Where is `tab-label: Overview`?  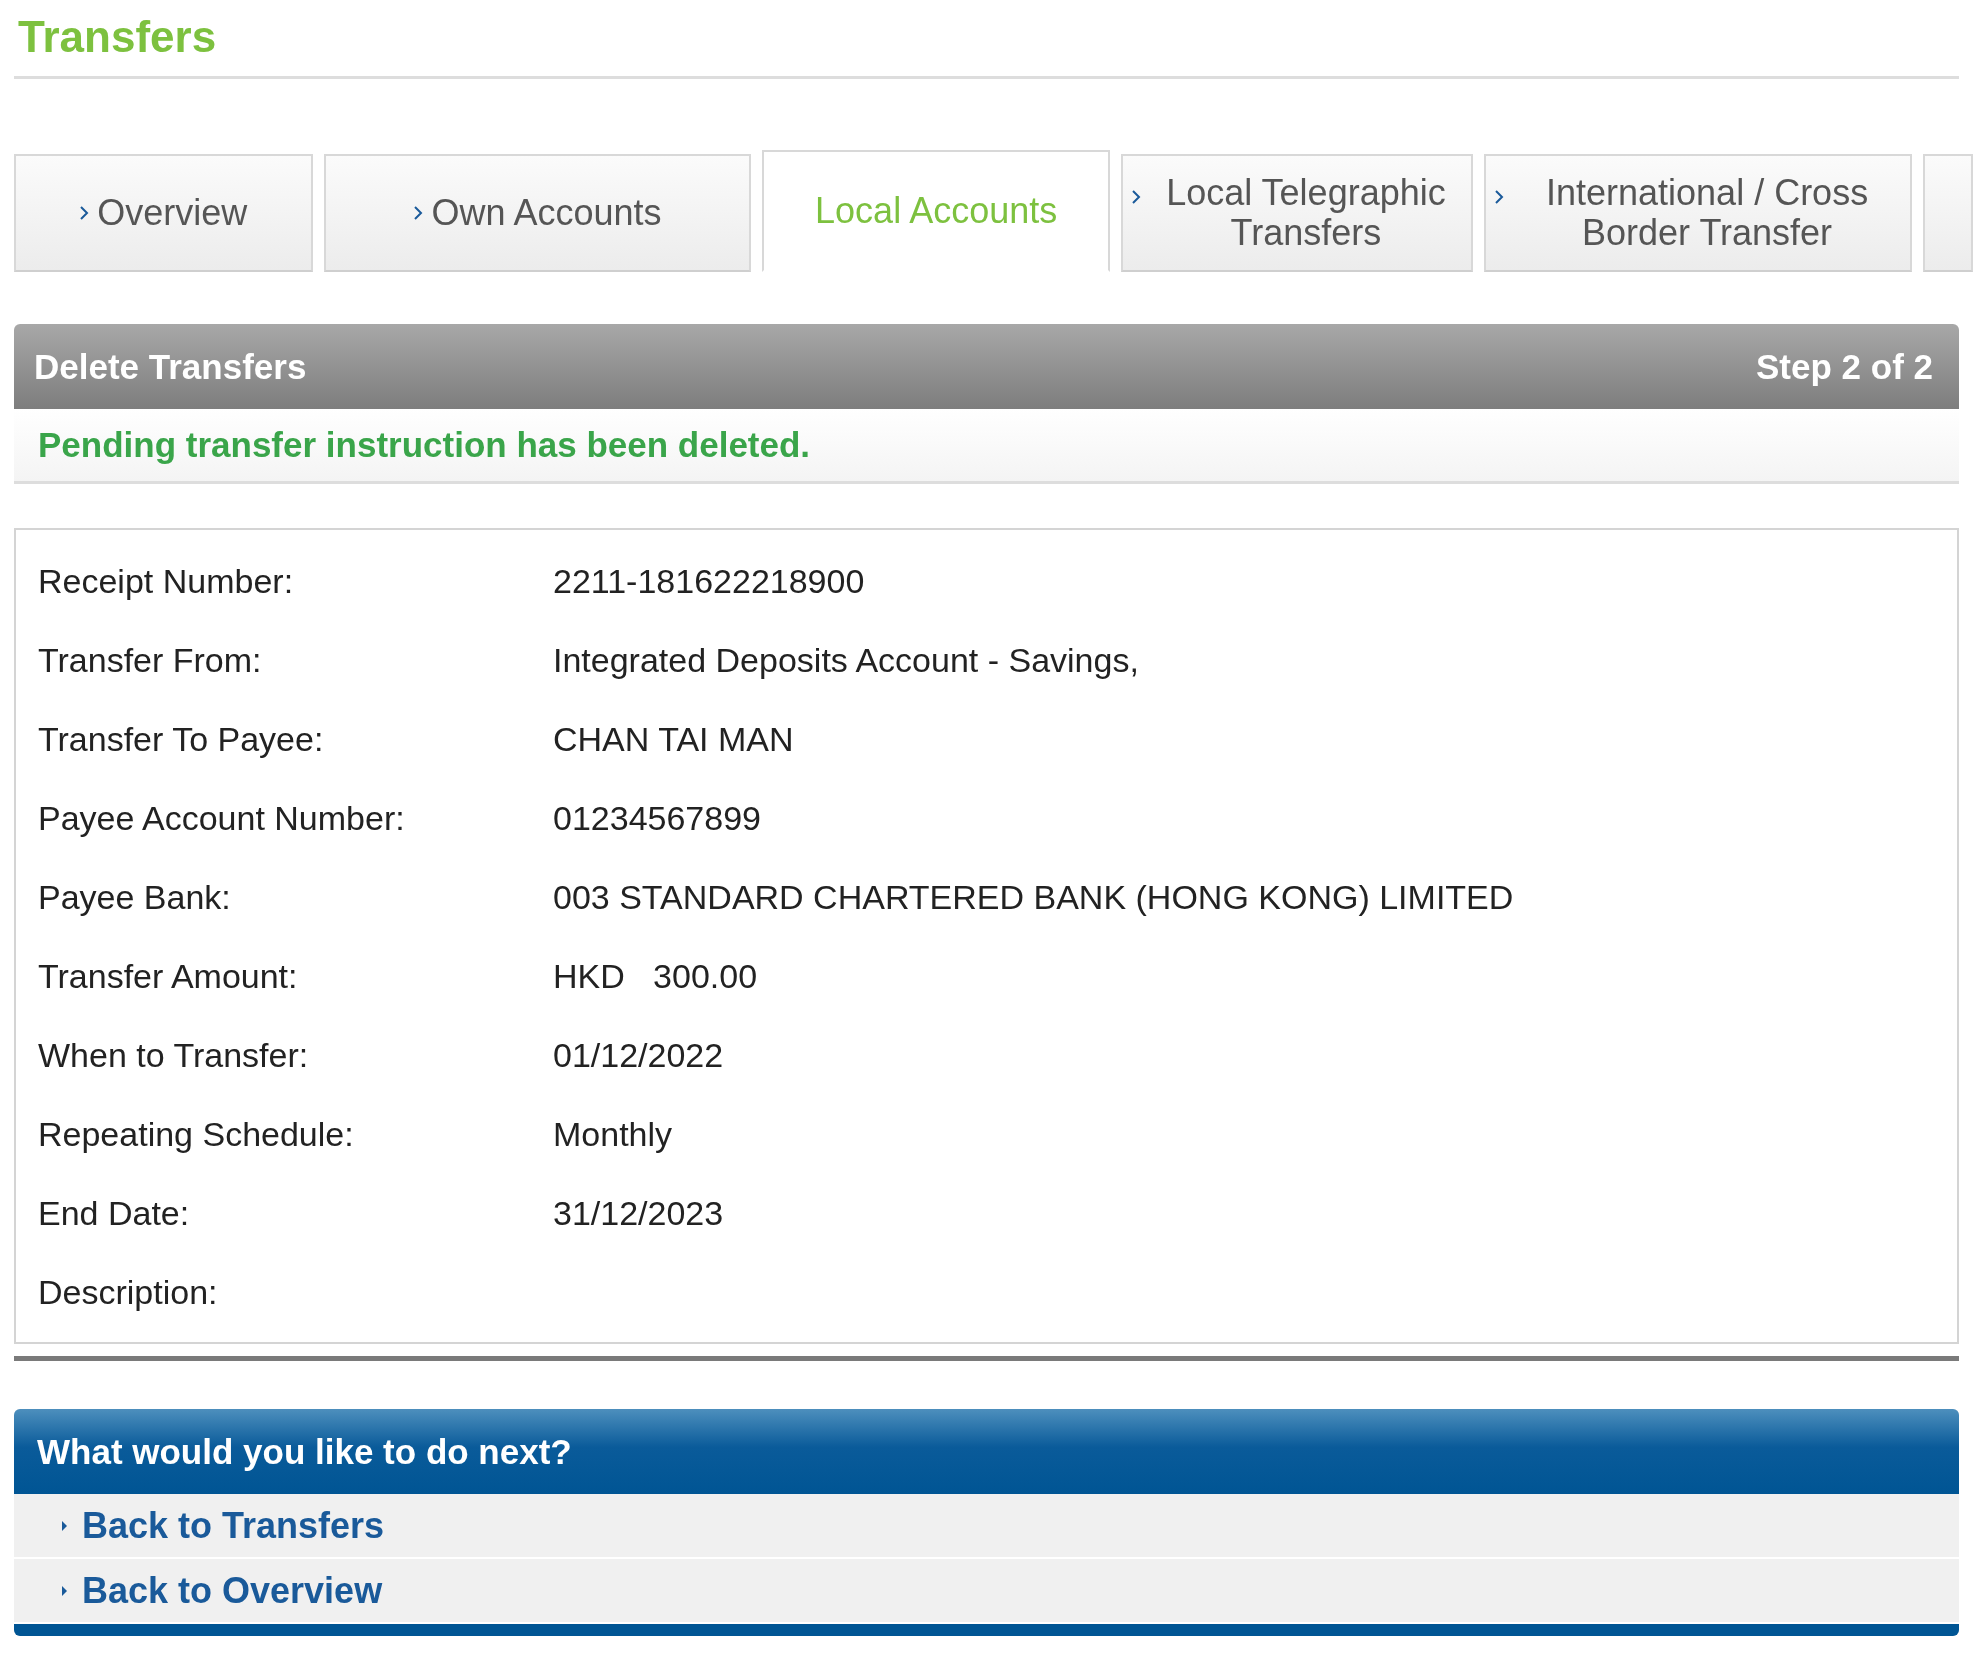
tab-label: Overview is located at coordinates (172, 213).